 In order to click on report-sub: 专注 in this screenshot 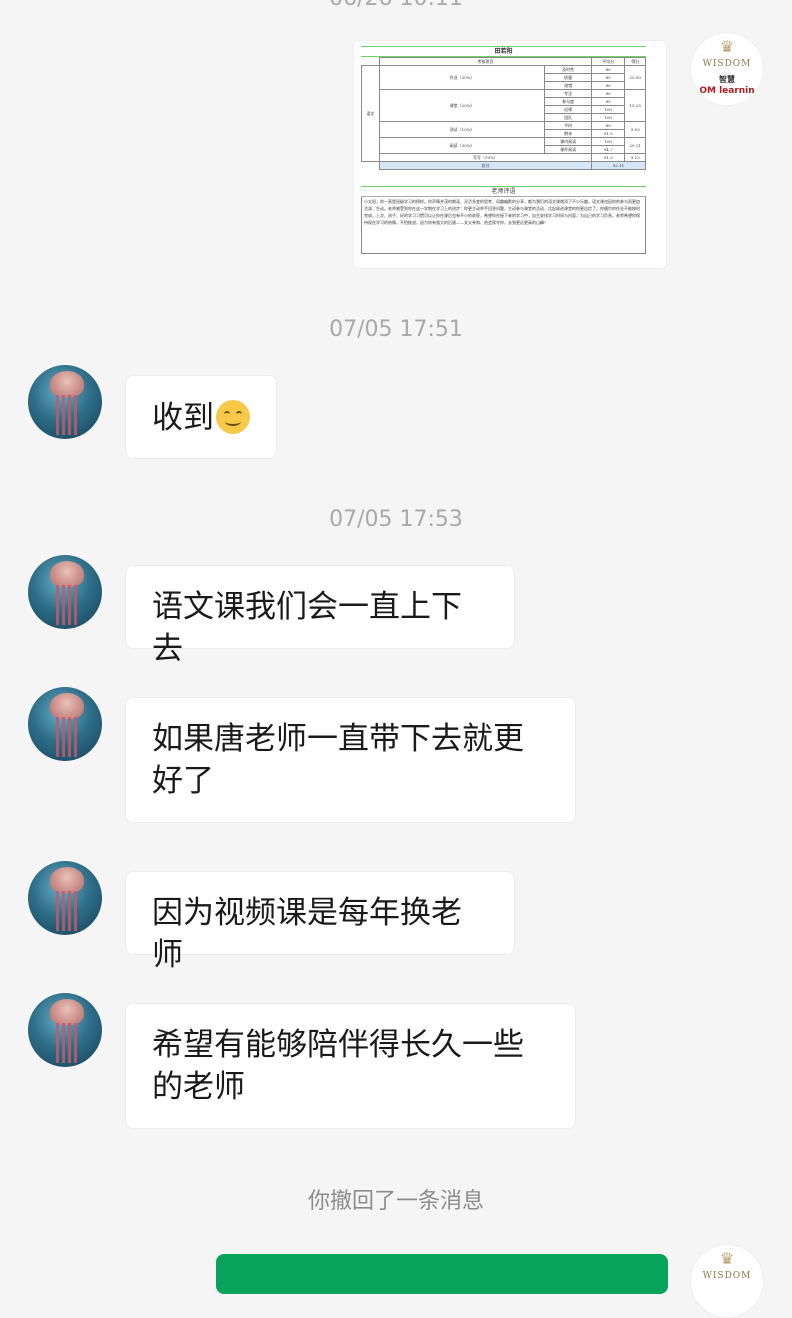, I will do `click(568, 93)`.